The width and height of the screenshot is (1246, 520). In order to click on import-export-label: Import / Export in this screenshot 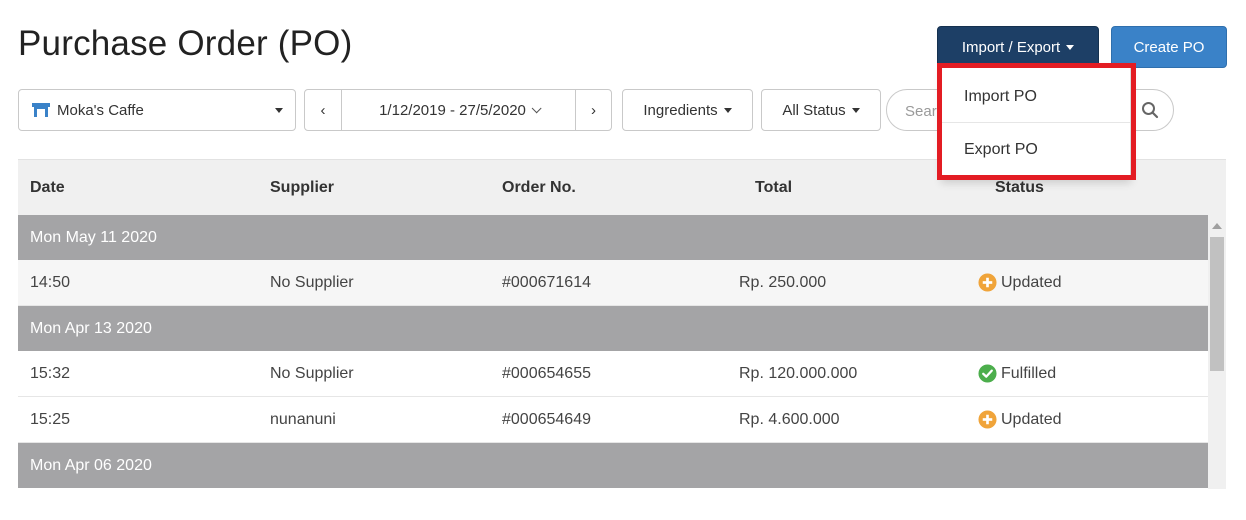, I will do `click(1011, 47)`.